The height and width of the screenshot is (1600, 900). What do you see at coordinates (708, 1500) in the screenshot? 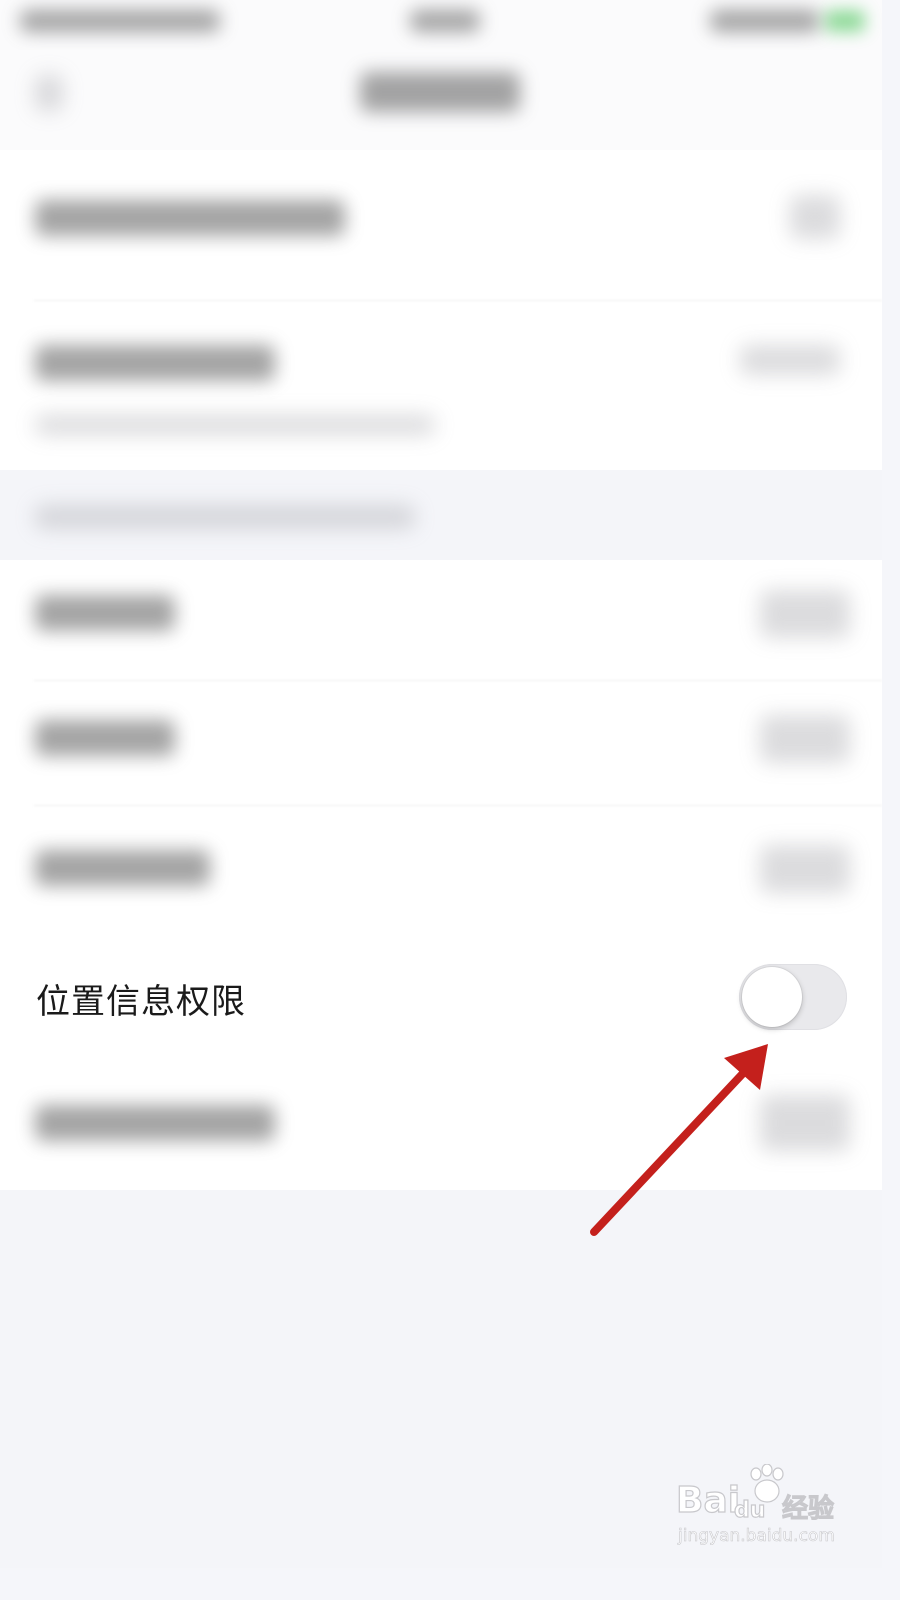
I see `watermark-brand: Bai` at bounding box center [708, 1500].